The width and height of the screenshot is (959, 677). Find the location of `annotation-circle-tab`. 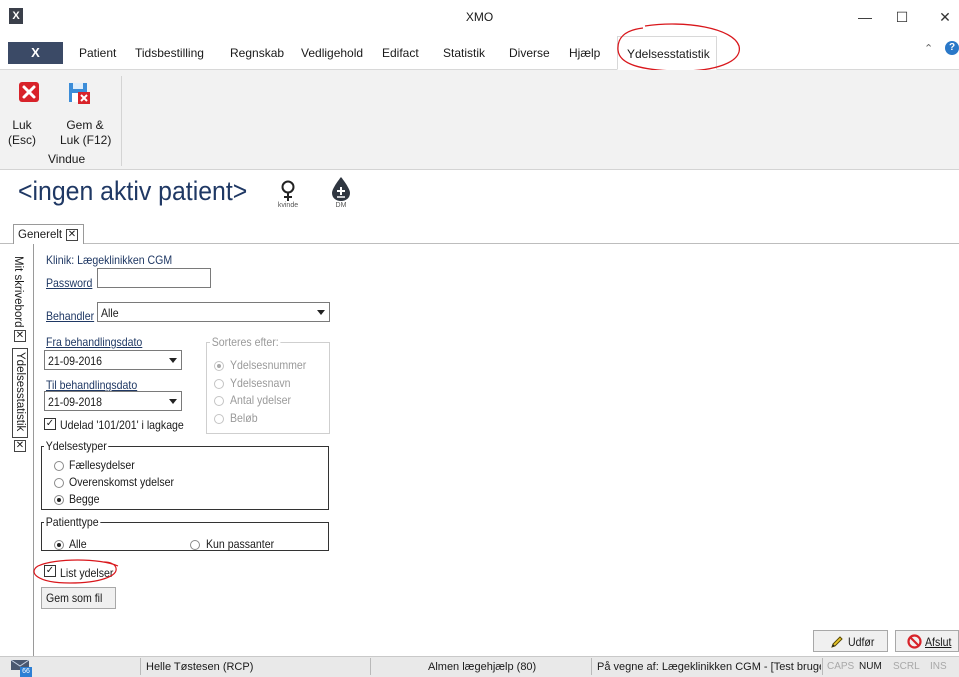

annotation-circle-tab is located at coordinates (678, 47).